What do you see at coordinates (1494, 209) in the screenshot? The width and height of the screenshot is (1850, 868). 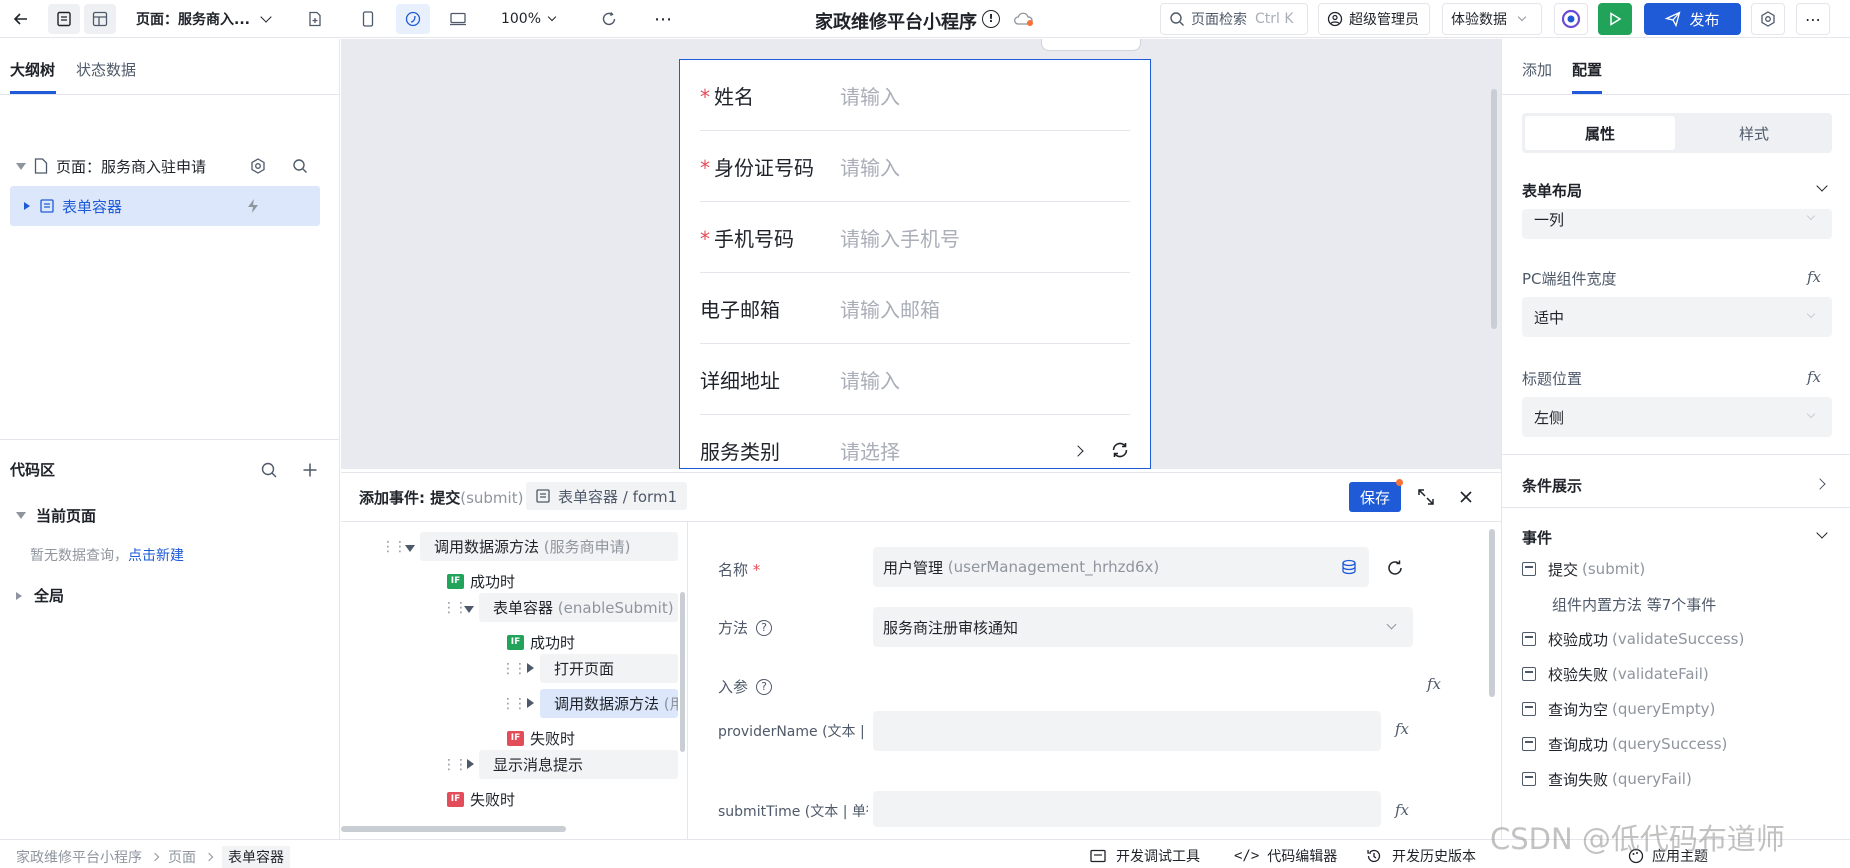 I see `canvas-scrollbar` at bounding box center [1494, 209].